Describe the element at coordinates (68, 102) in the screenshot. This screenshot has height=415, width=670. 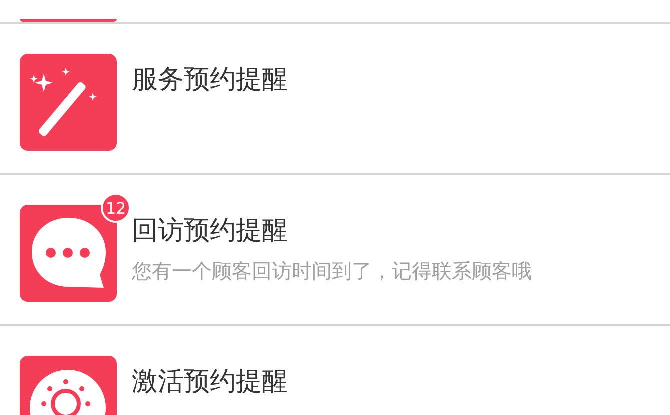
I see `magic-wand-icon` at that location.